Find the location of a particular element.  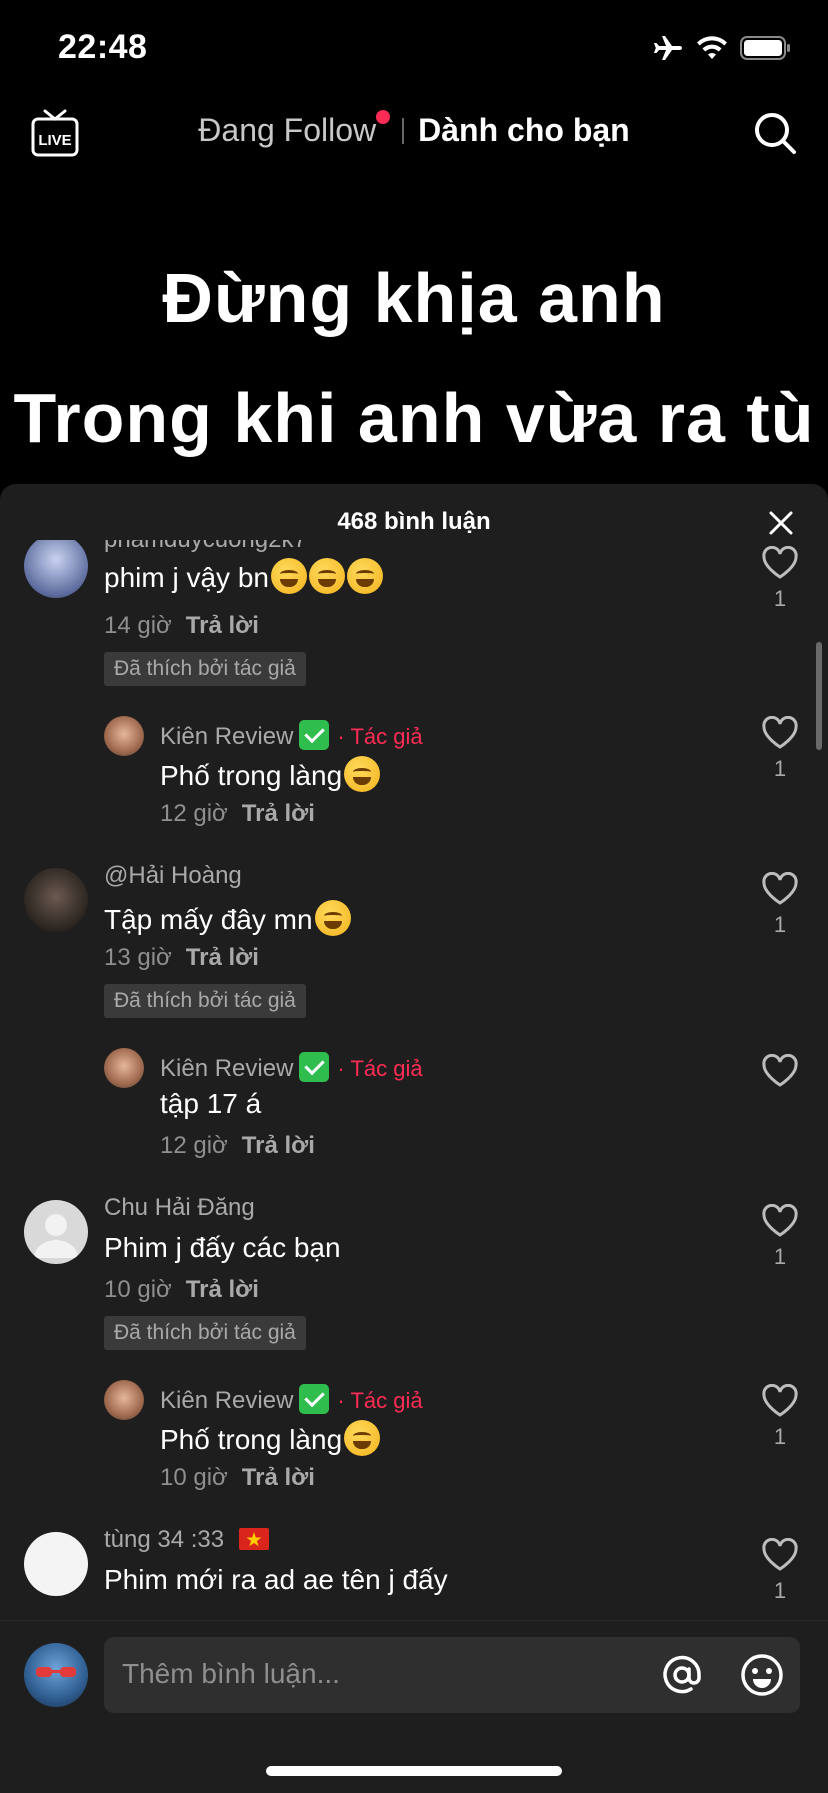

mention-icon is located at coordinates (682, 1675).